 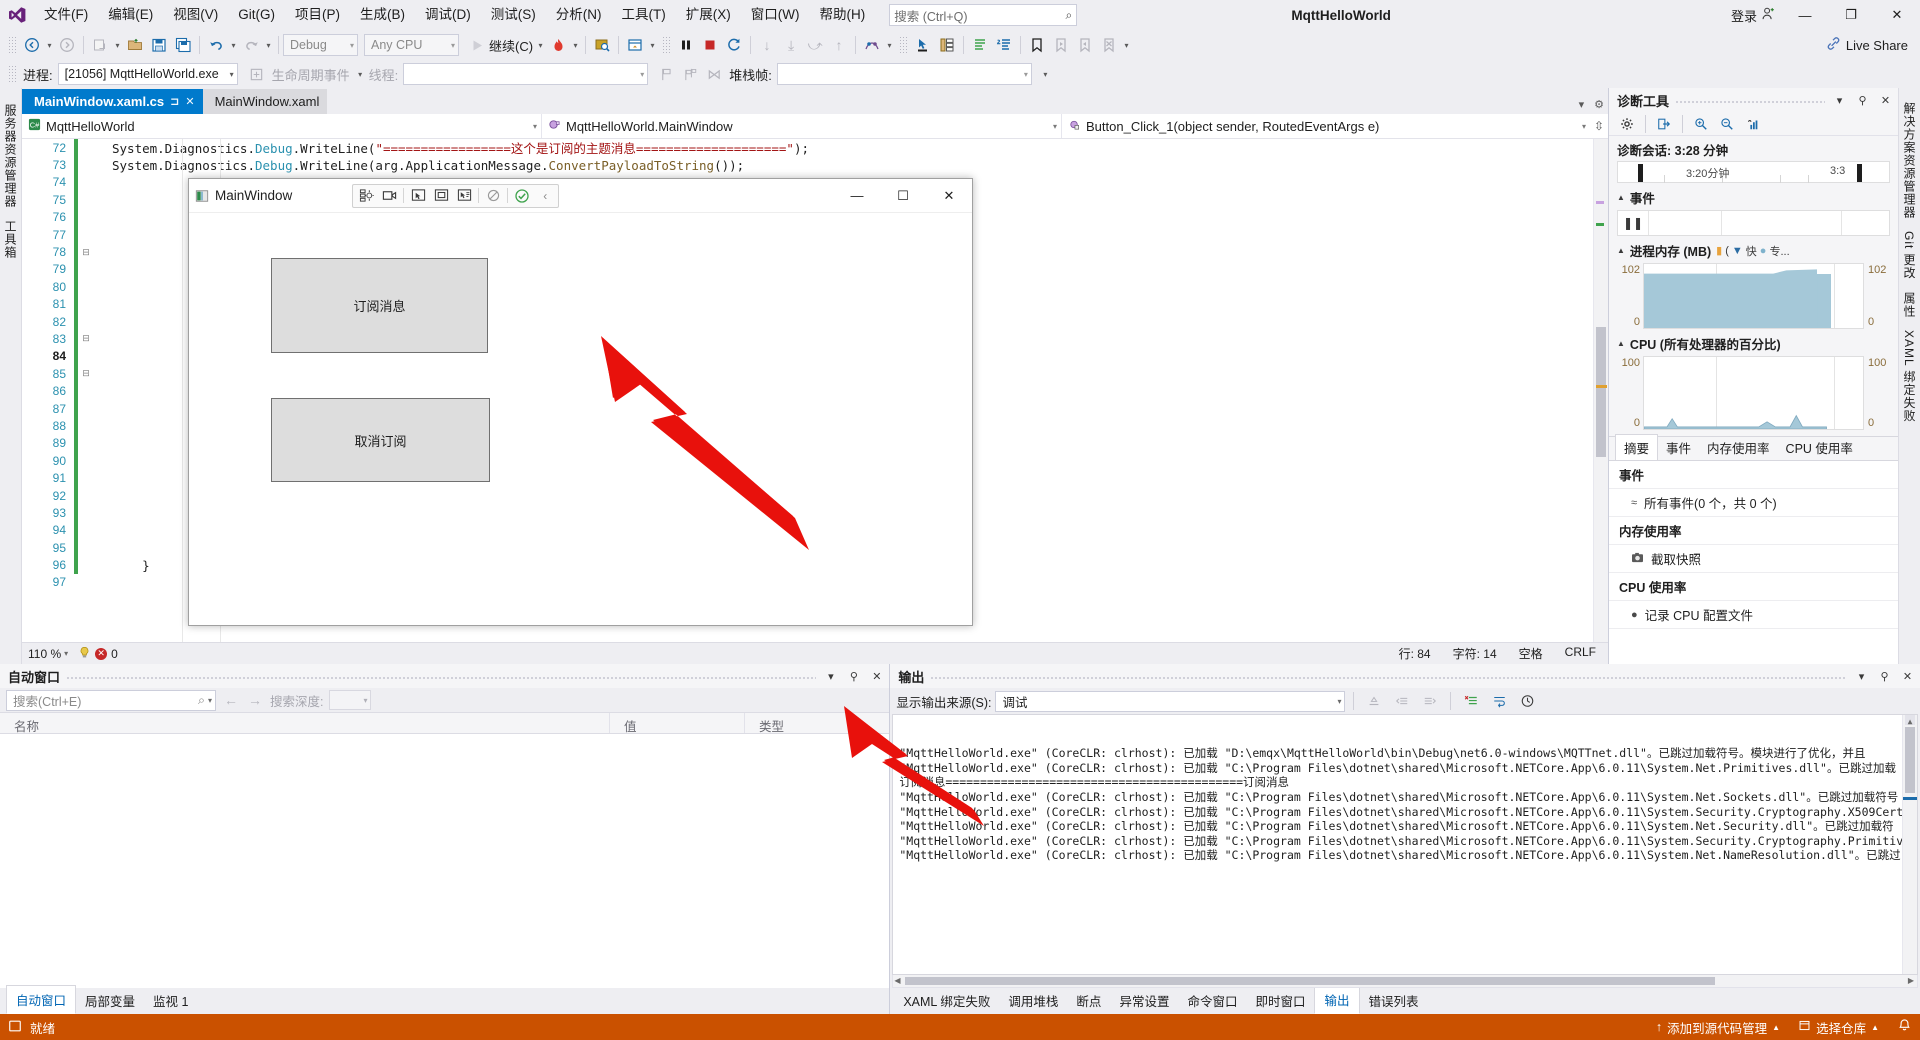 I want to click on select-element-icon, so click(x=923, y=45).